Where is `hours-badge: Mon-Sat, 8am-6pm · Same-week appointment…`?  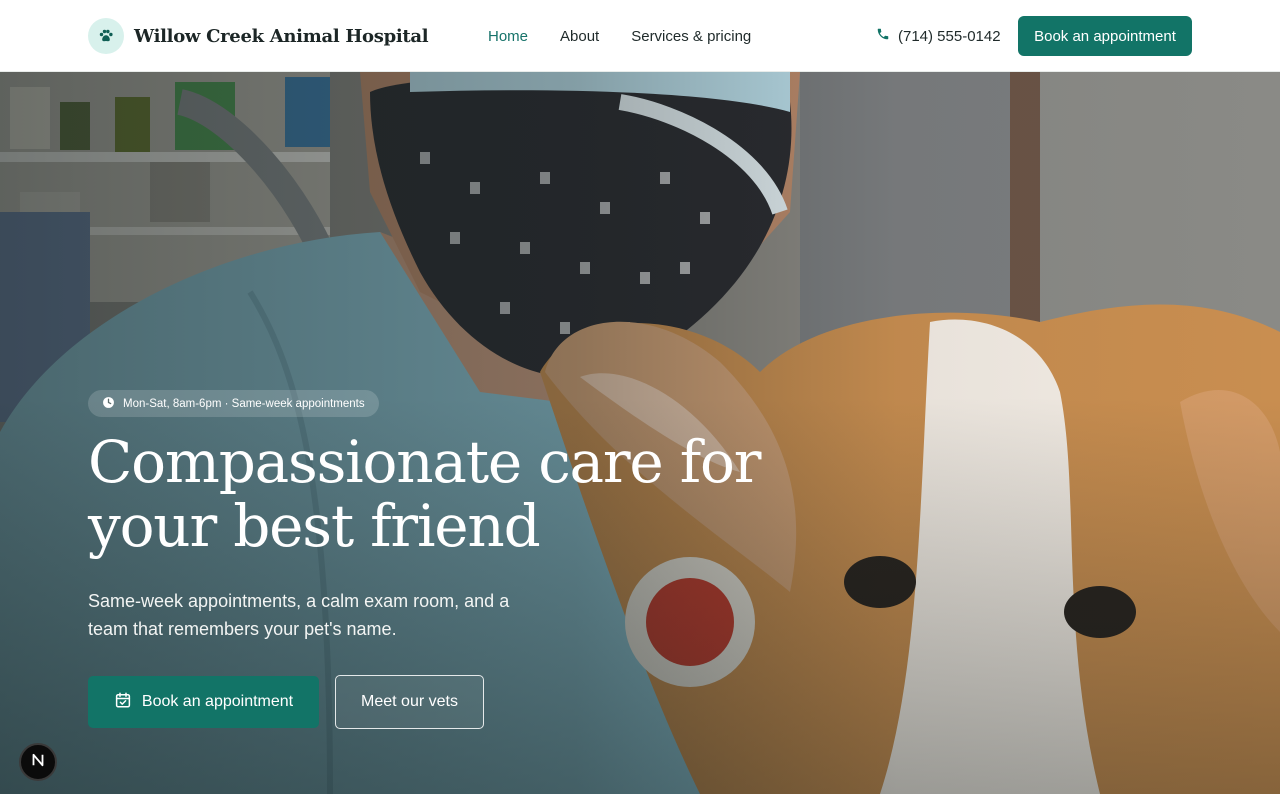
hours-badge: Mon-Sat, 8am-6pm · Same-week appointment… is located at coordinates (233, 403).